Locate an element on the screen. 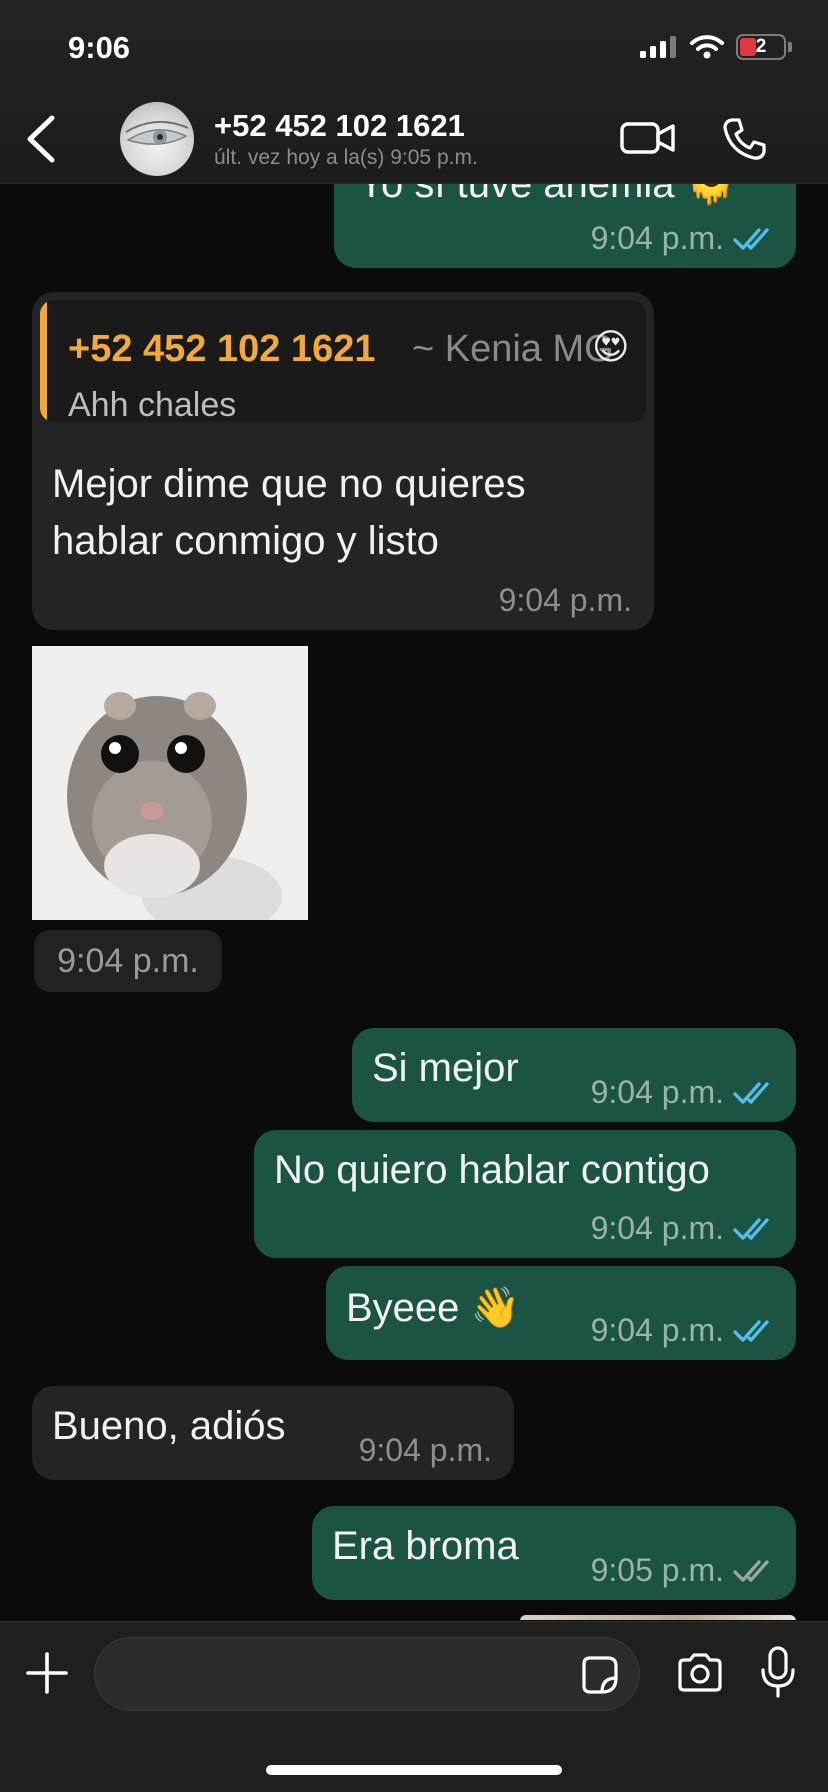  microphone-icon is located at coordinates (778, 1673).